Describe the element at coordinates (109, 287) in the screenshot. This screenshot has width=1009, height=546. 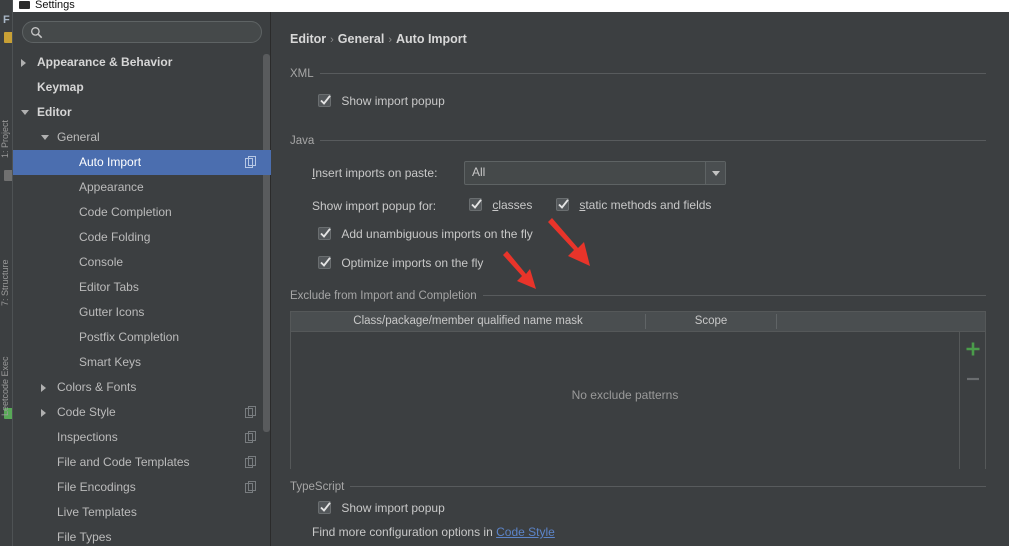
I see `sidebar-item-label: Editor Tabs` at that location.